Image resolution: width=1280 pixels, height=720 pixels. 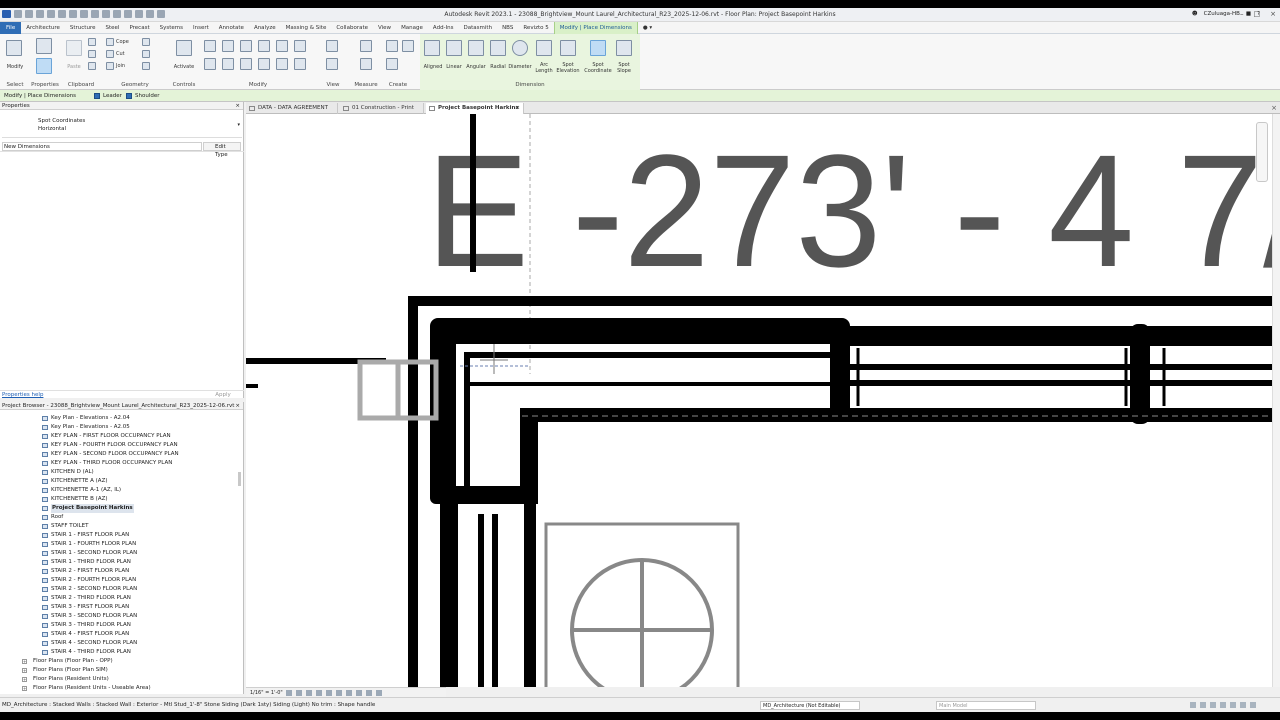 I want to click on tab-file: File, so click(x=11, y=27).